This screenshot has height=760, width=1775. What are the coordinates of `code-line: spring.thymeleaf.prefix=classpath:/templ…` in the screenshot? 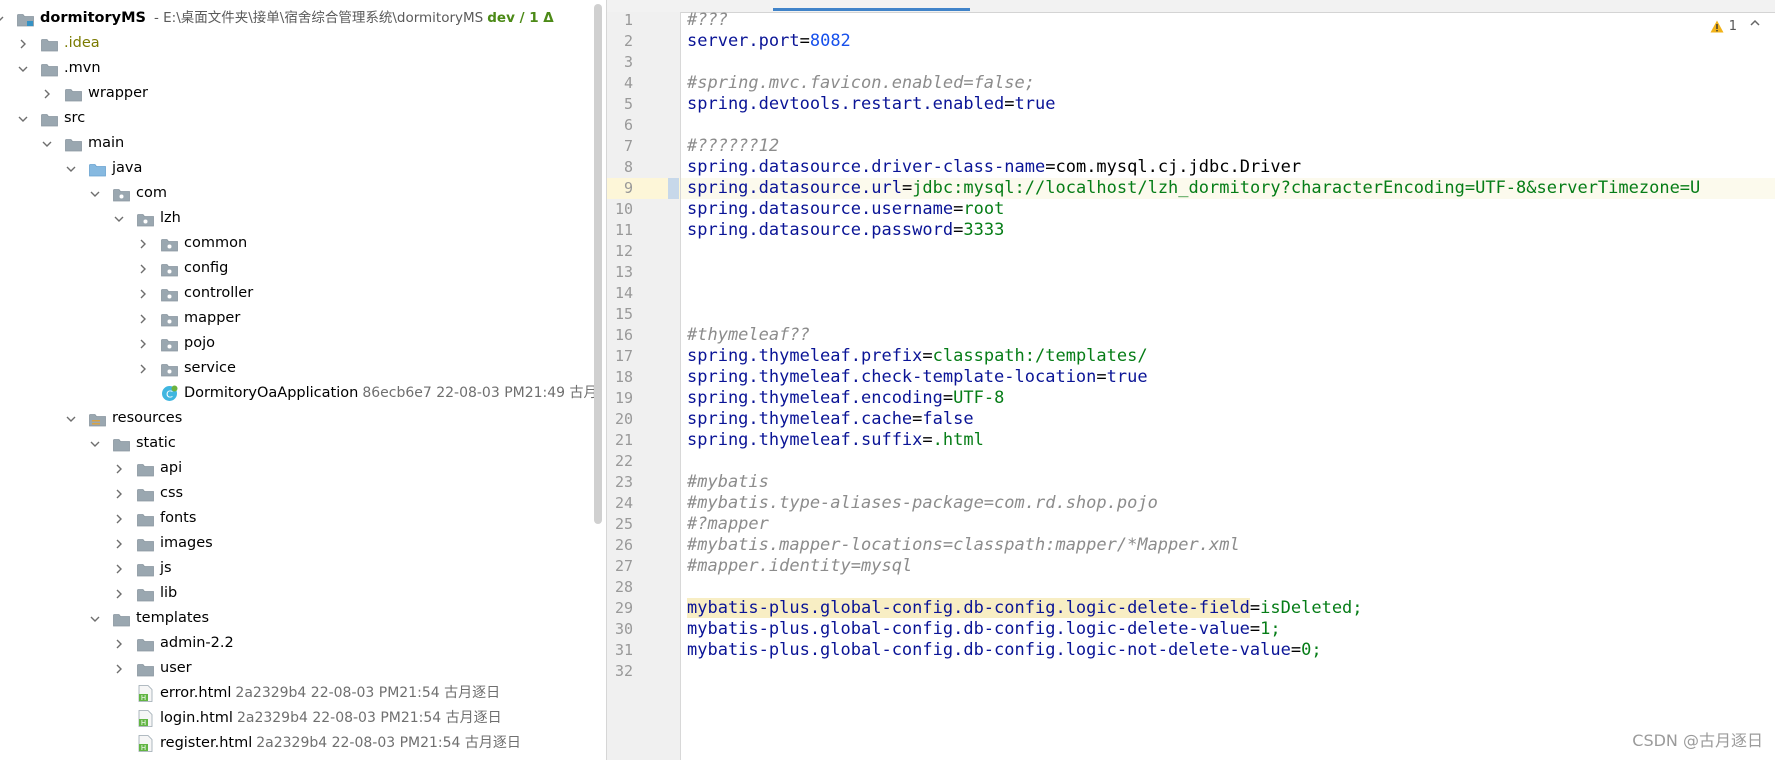 It's located at (917, 356).